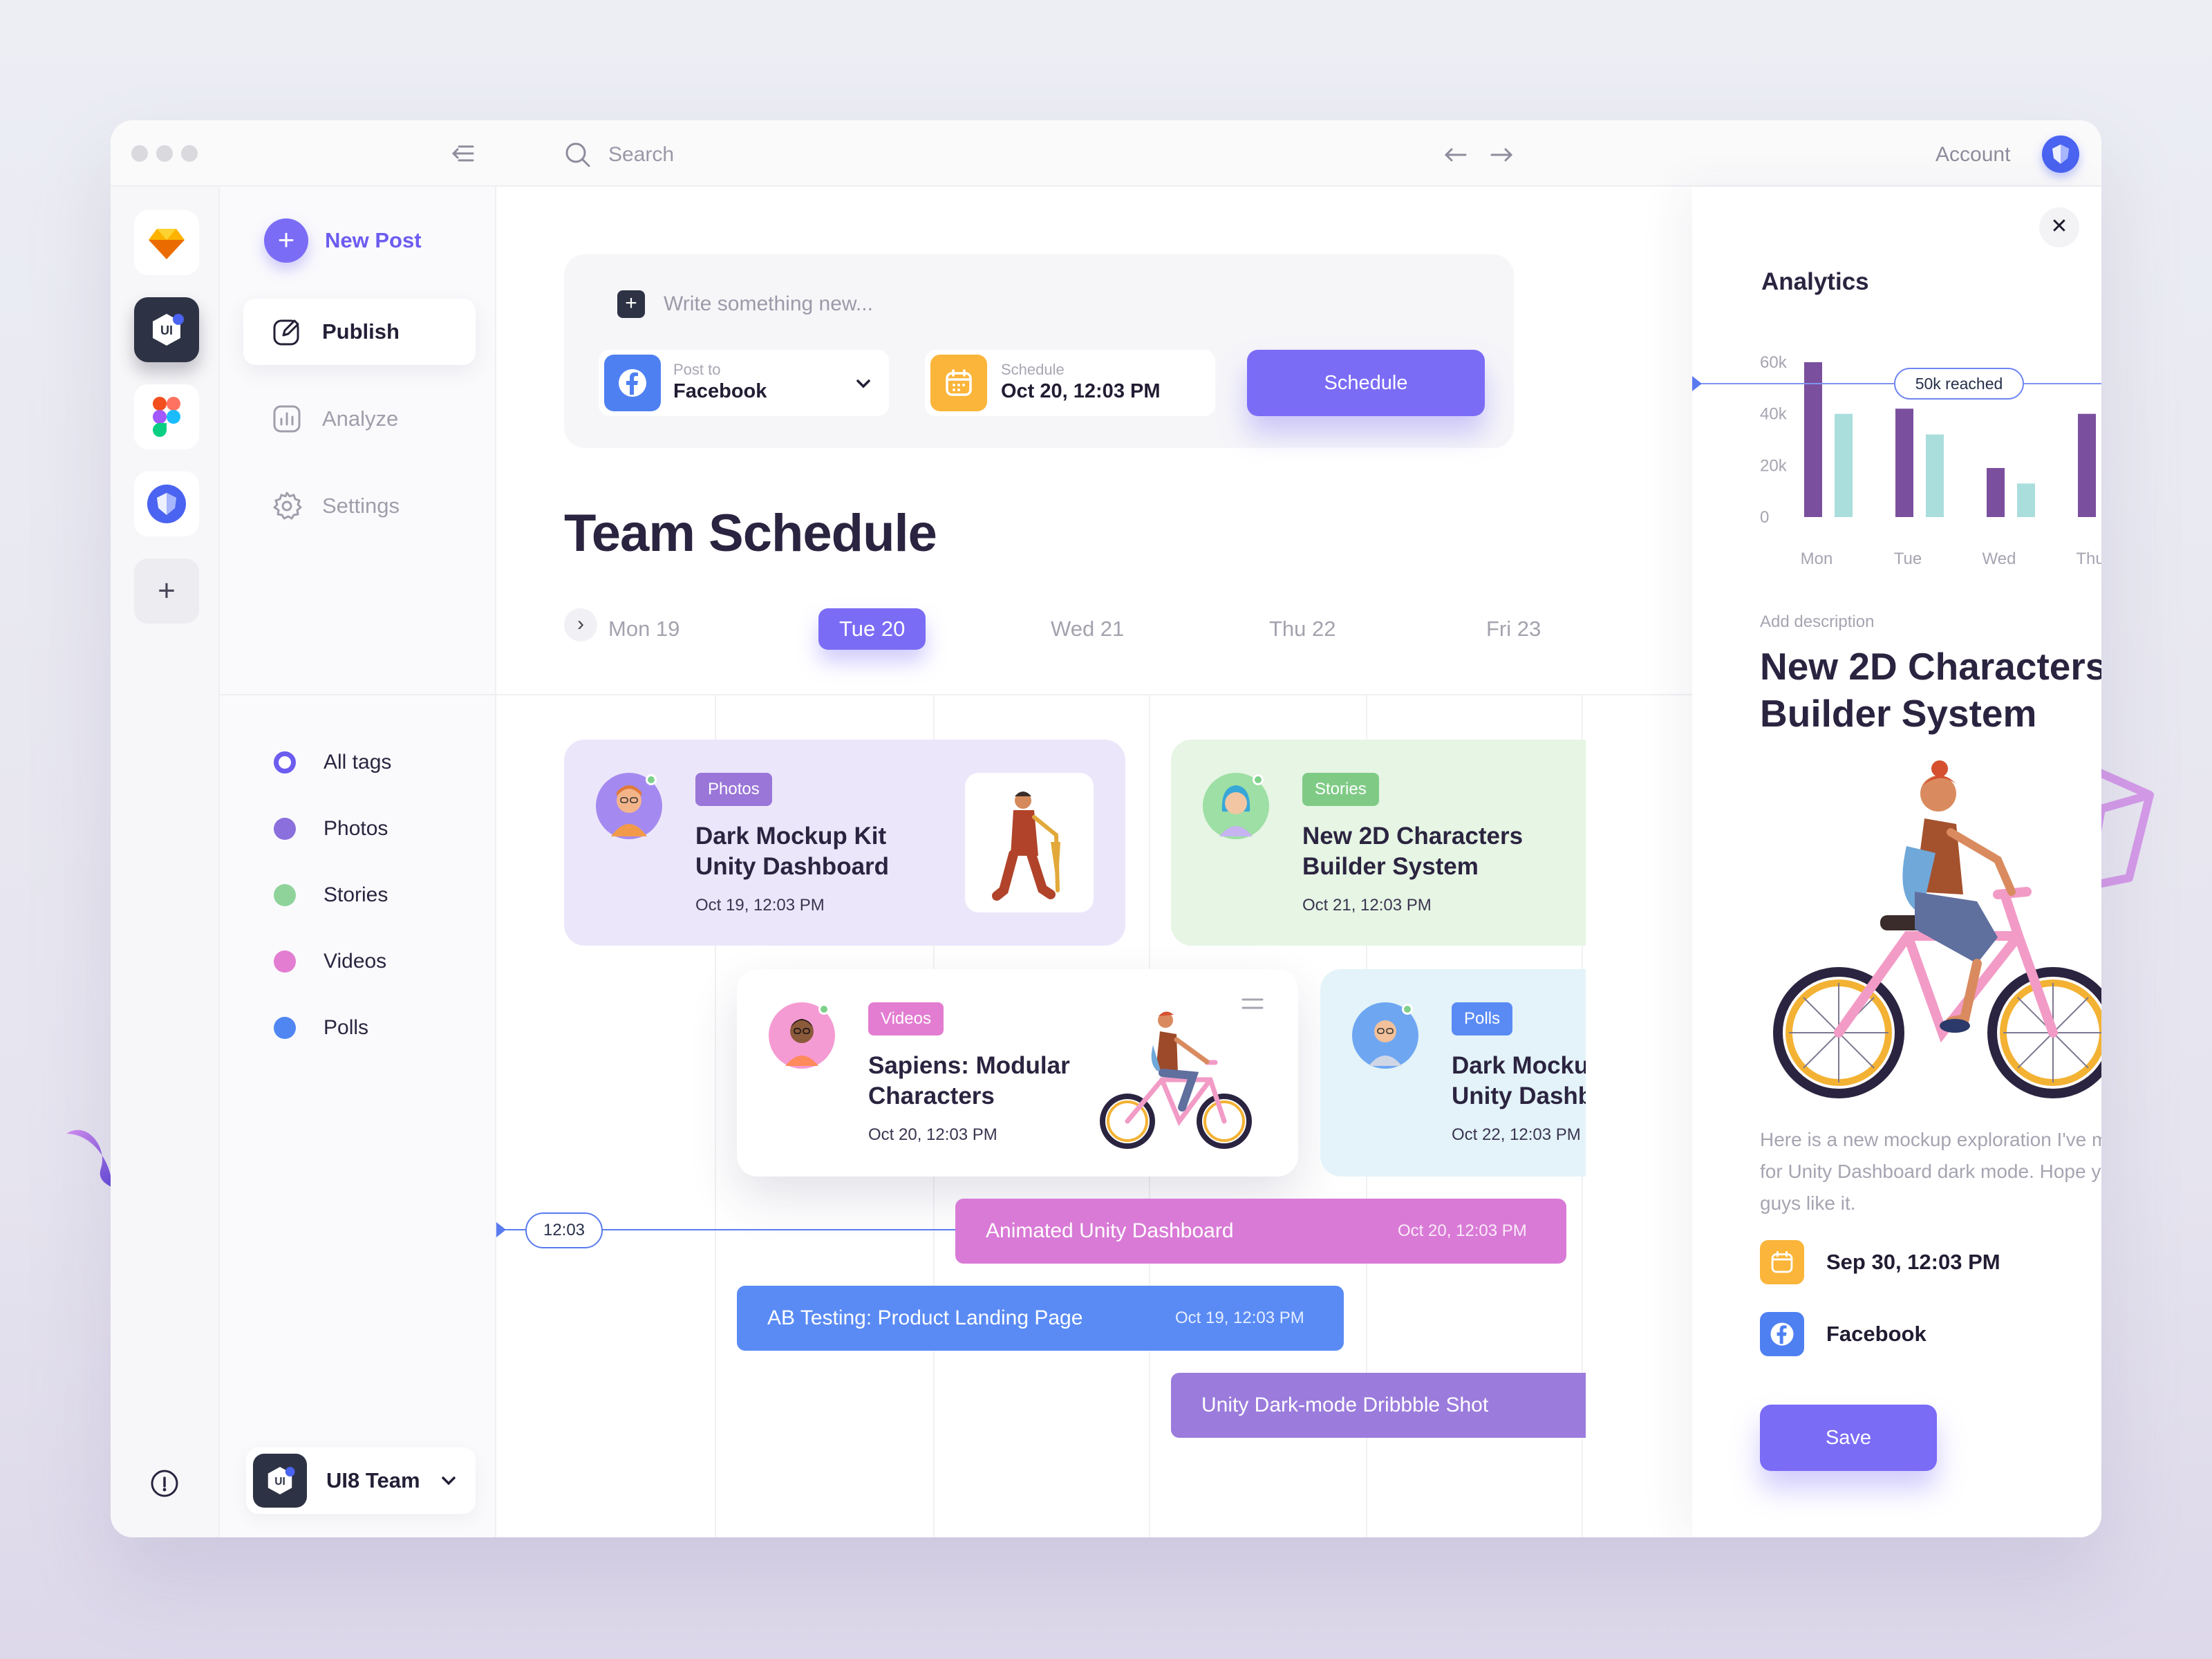 This screenshot has height=1659, width=2212. I want to click on y-tick-label: 60k, so click(1774, 363).